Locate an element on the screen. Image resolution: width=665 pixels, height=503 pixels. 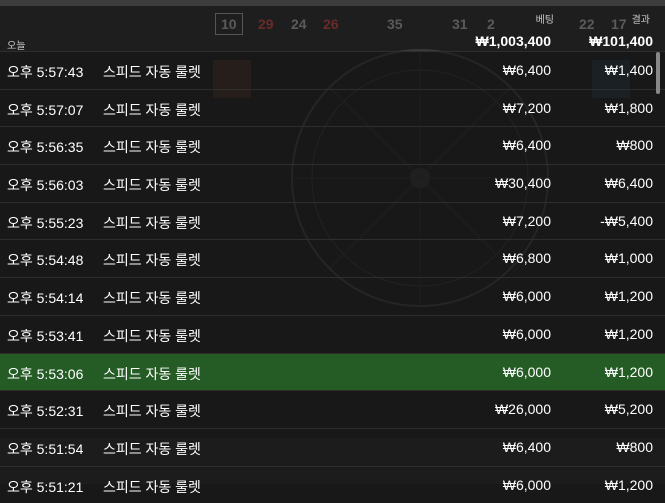
row-time: 오후 5:56:03 is located at coordinates (45, 185).